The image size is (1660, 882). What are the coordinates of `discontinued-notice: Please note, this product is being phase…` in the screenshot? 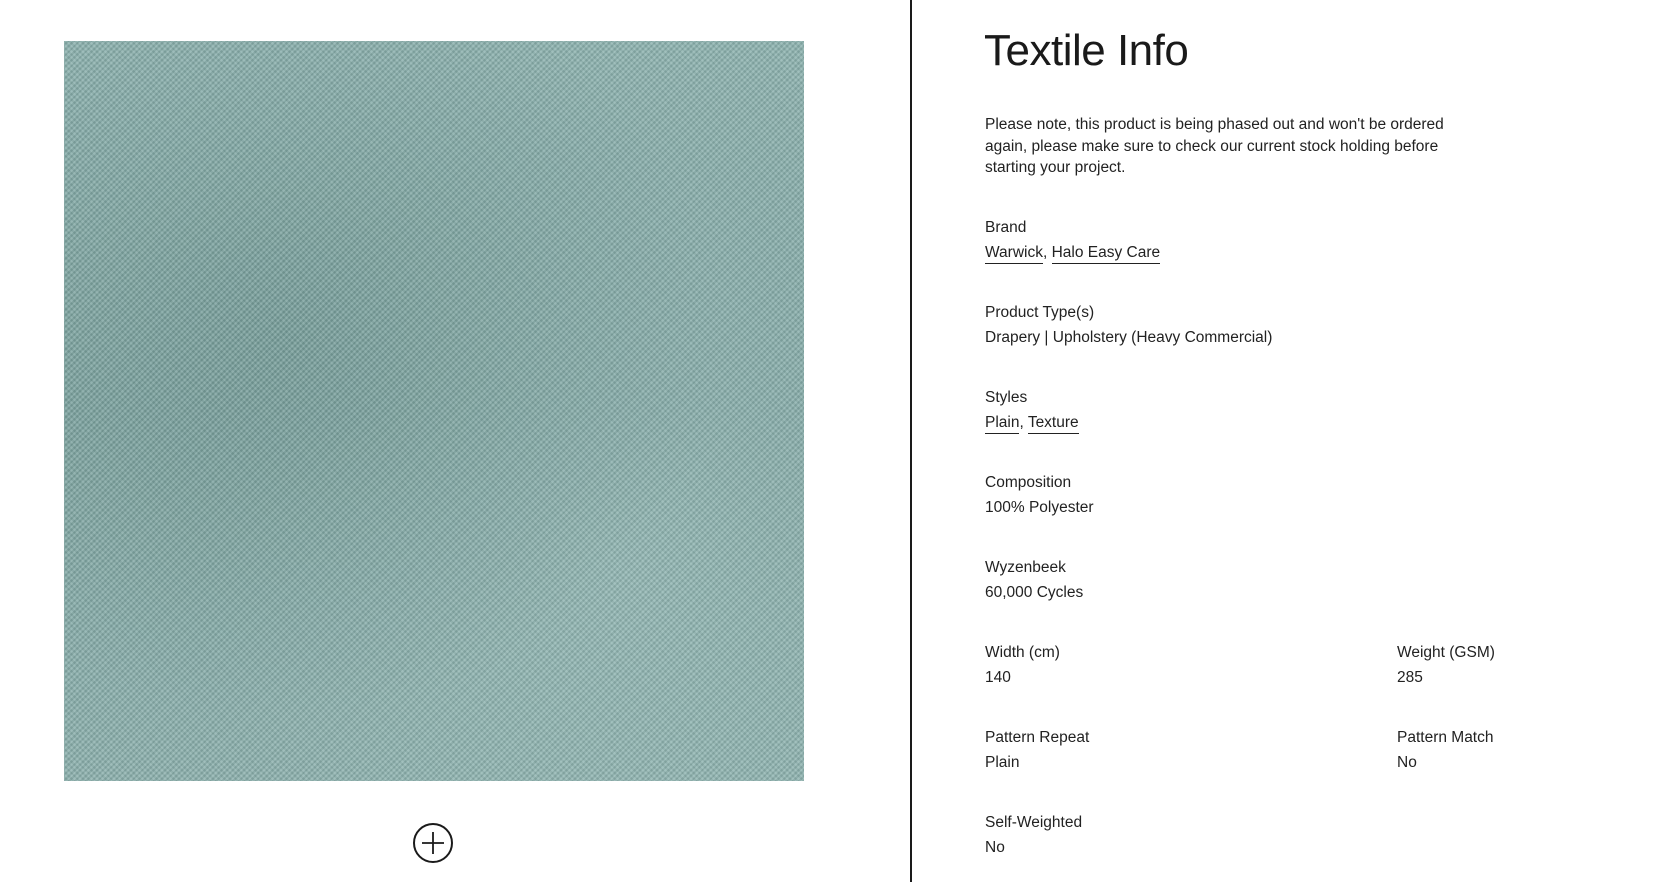 It's located at (1214, 146).